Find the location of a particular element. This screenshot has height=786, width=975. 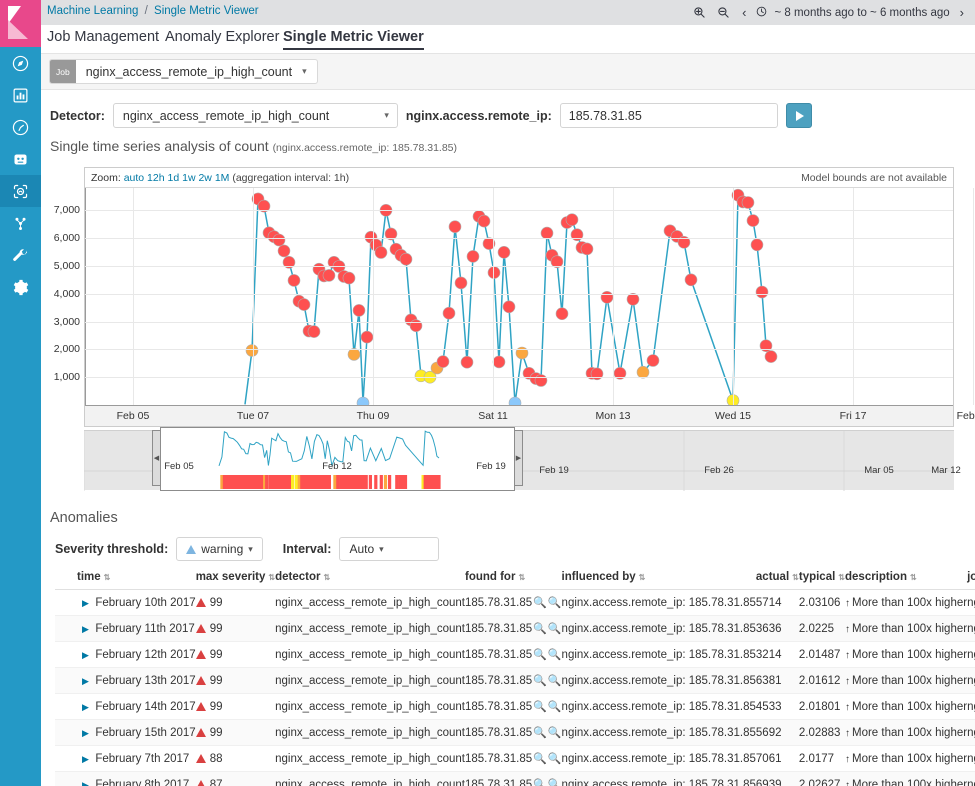

col-header-time: time ⇅ is located at coordinates (125, 580).